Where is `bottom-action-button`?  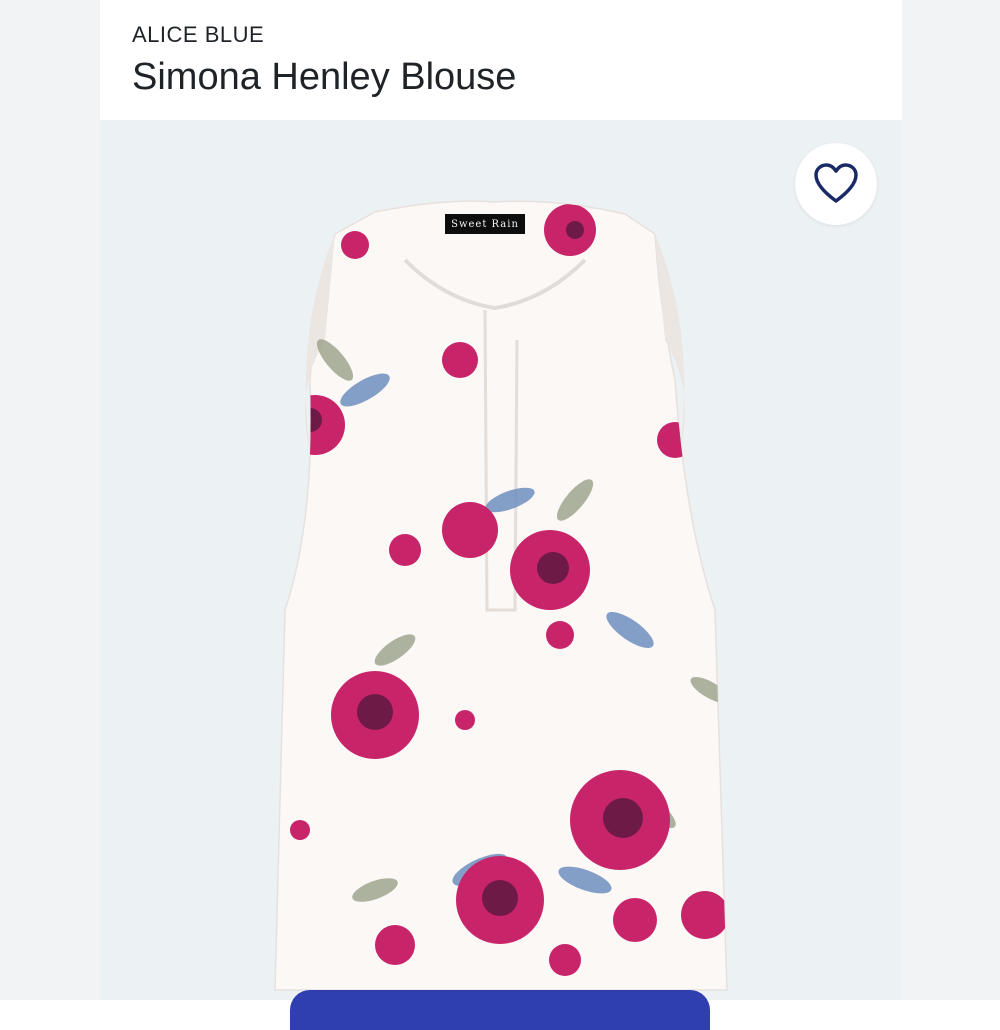
bottom-action-button is located at coordinates (500, 1010).